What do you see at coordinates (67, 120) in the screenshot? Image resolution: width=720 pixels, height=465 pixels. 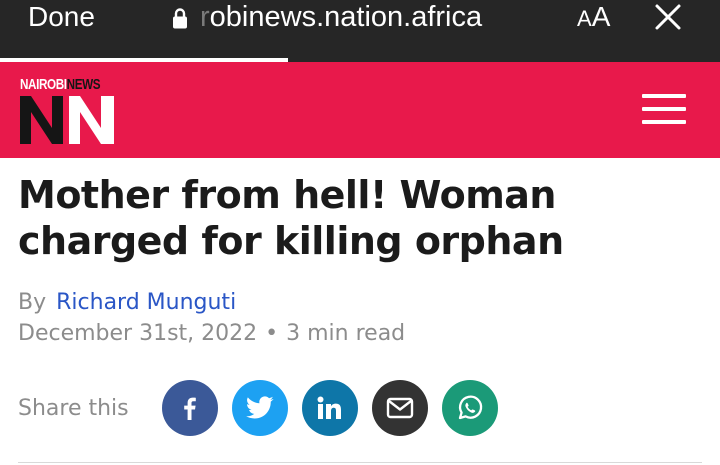 I see `logo-nn-mark` at bounding box center [67, 120].